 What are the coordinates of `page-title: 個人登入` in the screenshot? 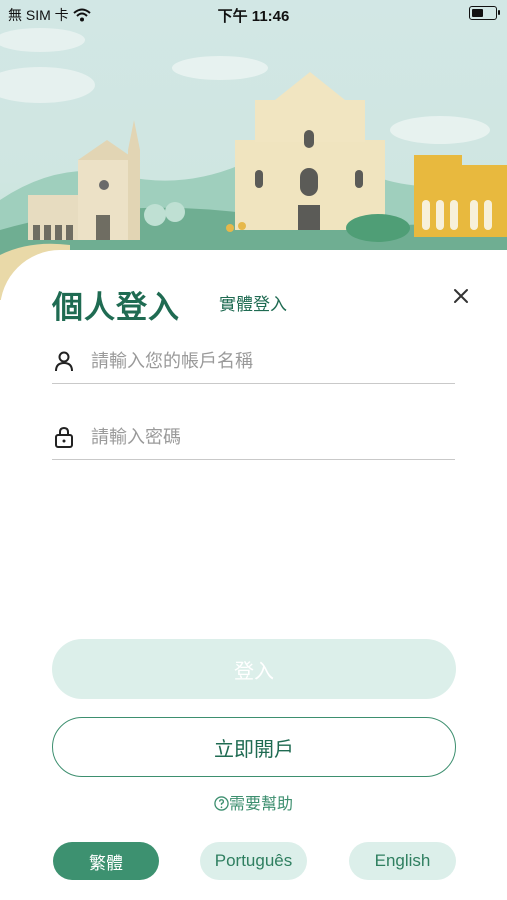 It's located at (116, 307).